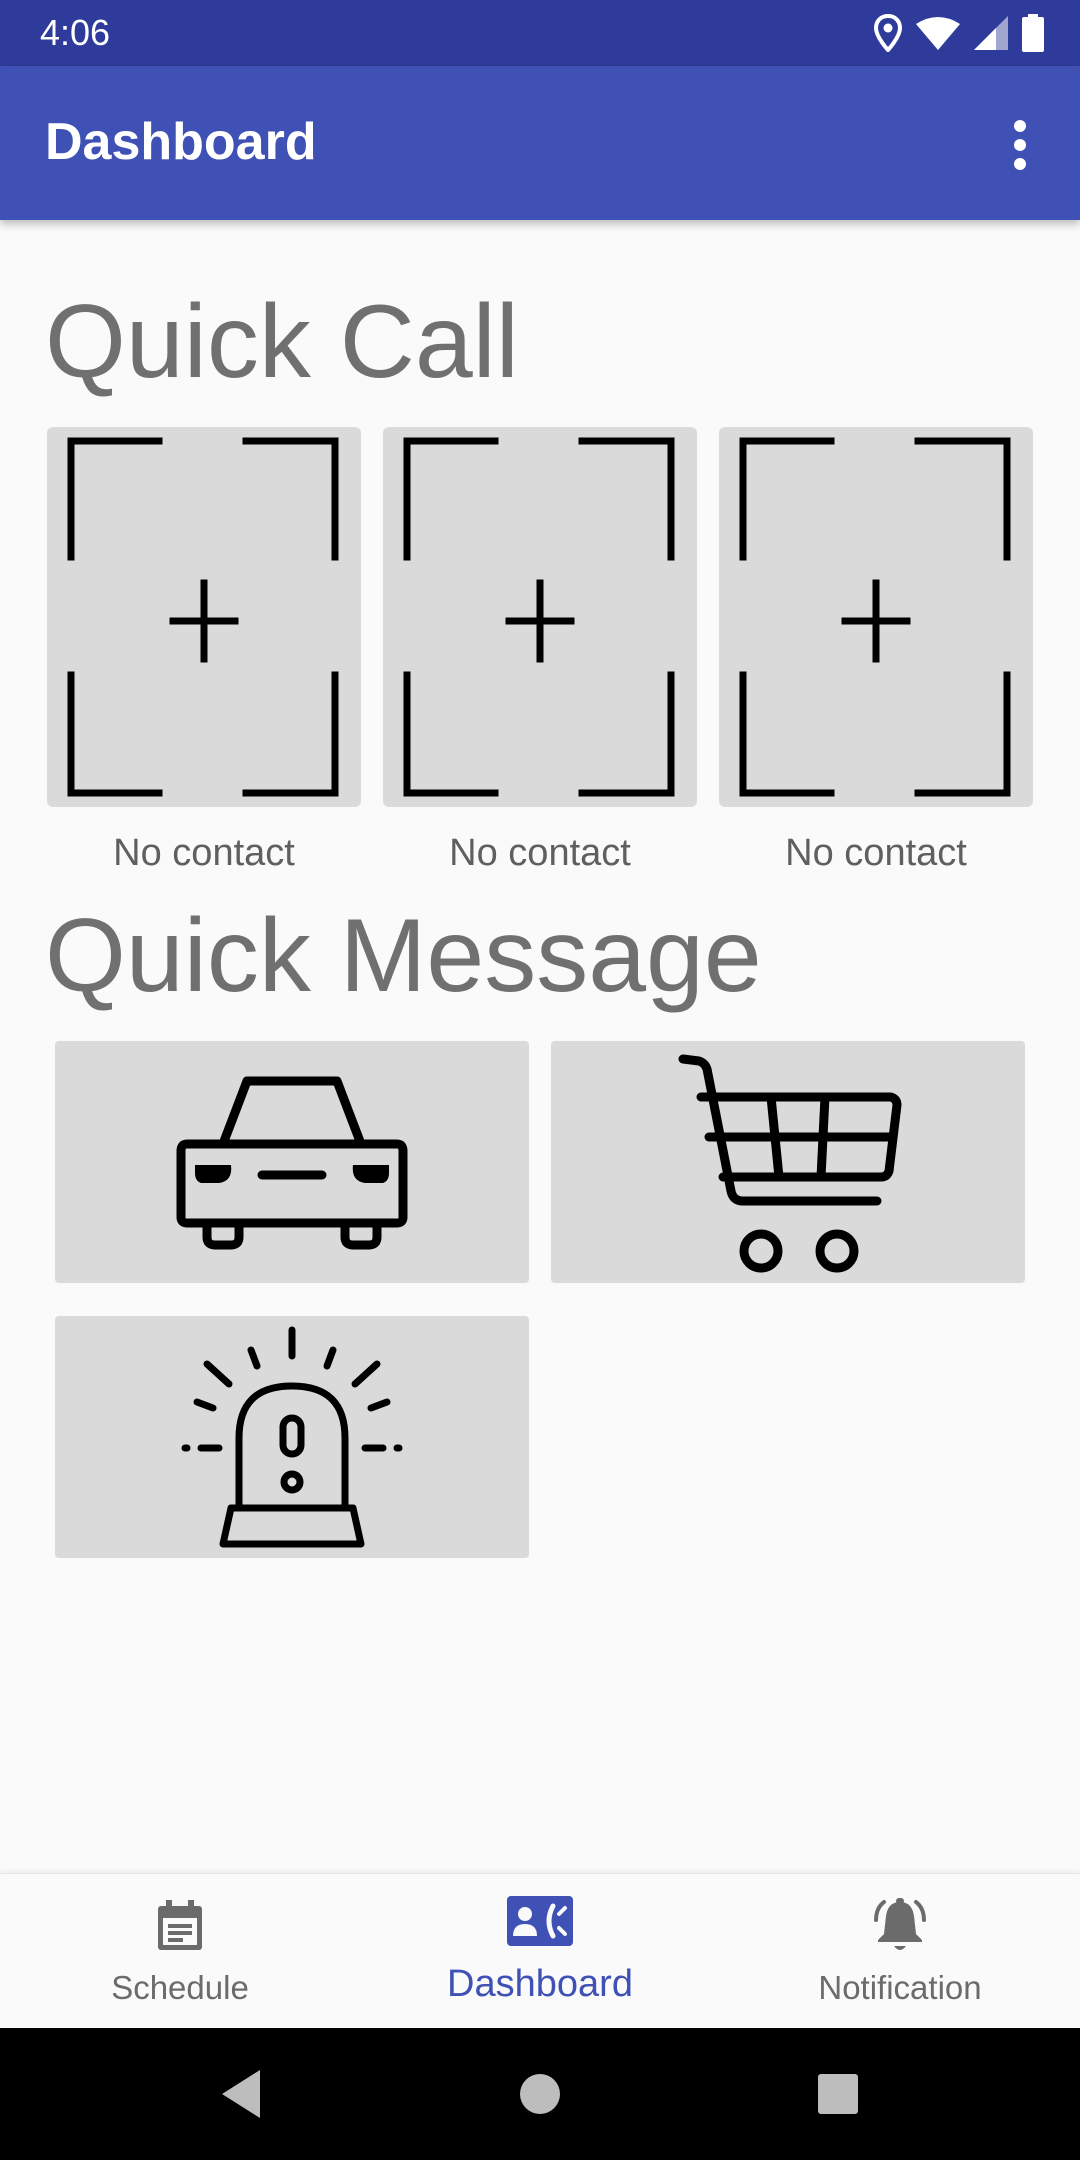 This screenshot has width=1080, height=2160. I want to click on overflow-menu-button, so click(1020, 146).